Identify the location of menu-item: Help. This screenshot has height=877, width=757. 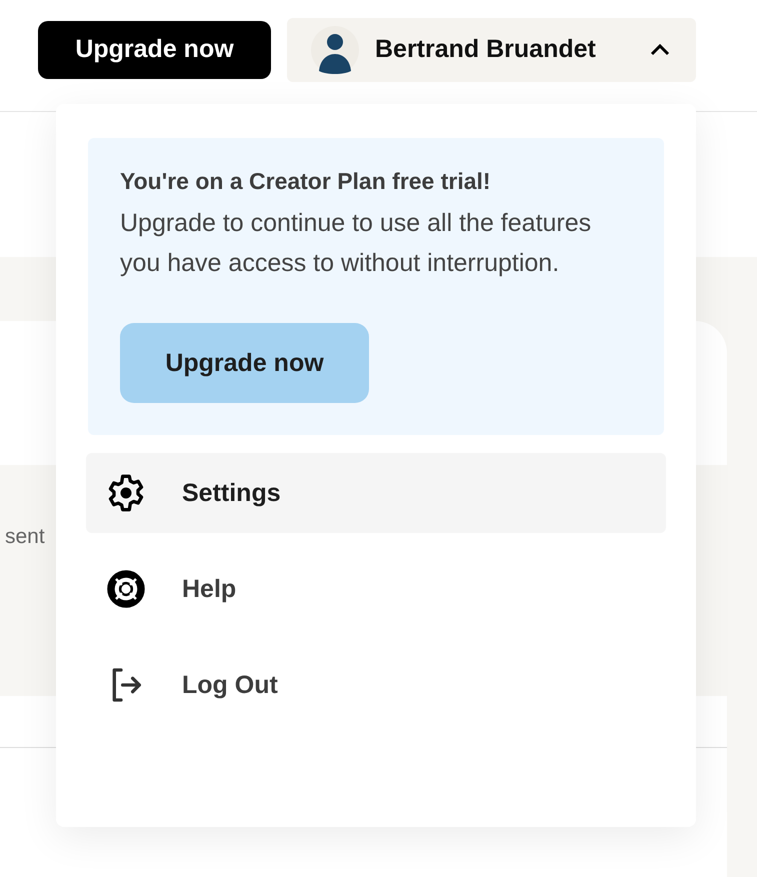
(376, 589).